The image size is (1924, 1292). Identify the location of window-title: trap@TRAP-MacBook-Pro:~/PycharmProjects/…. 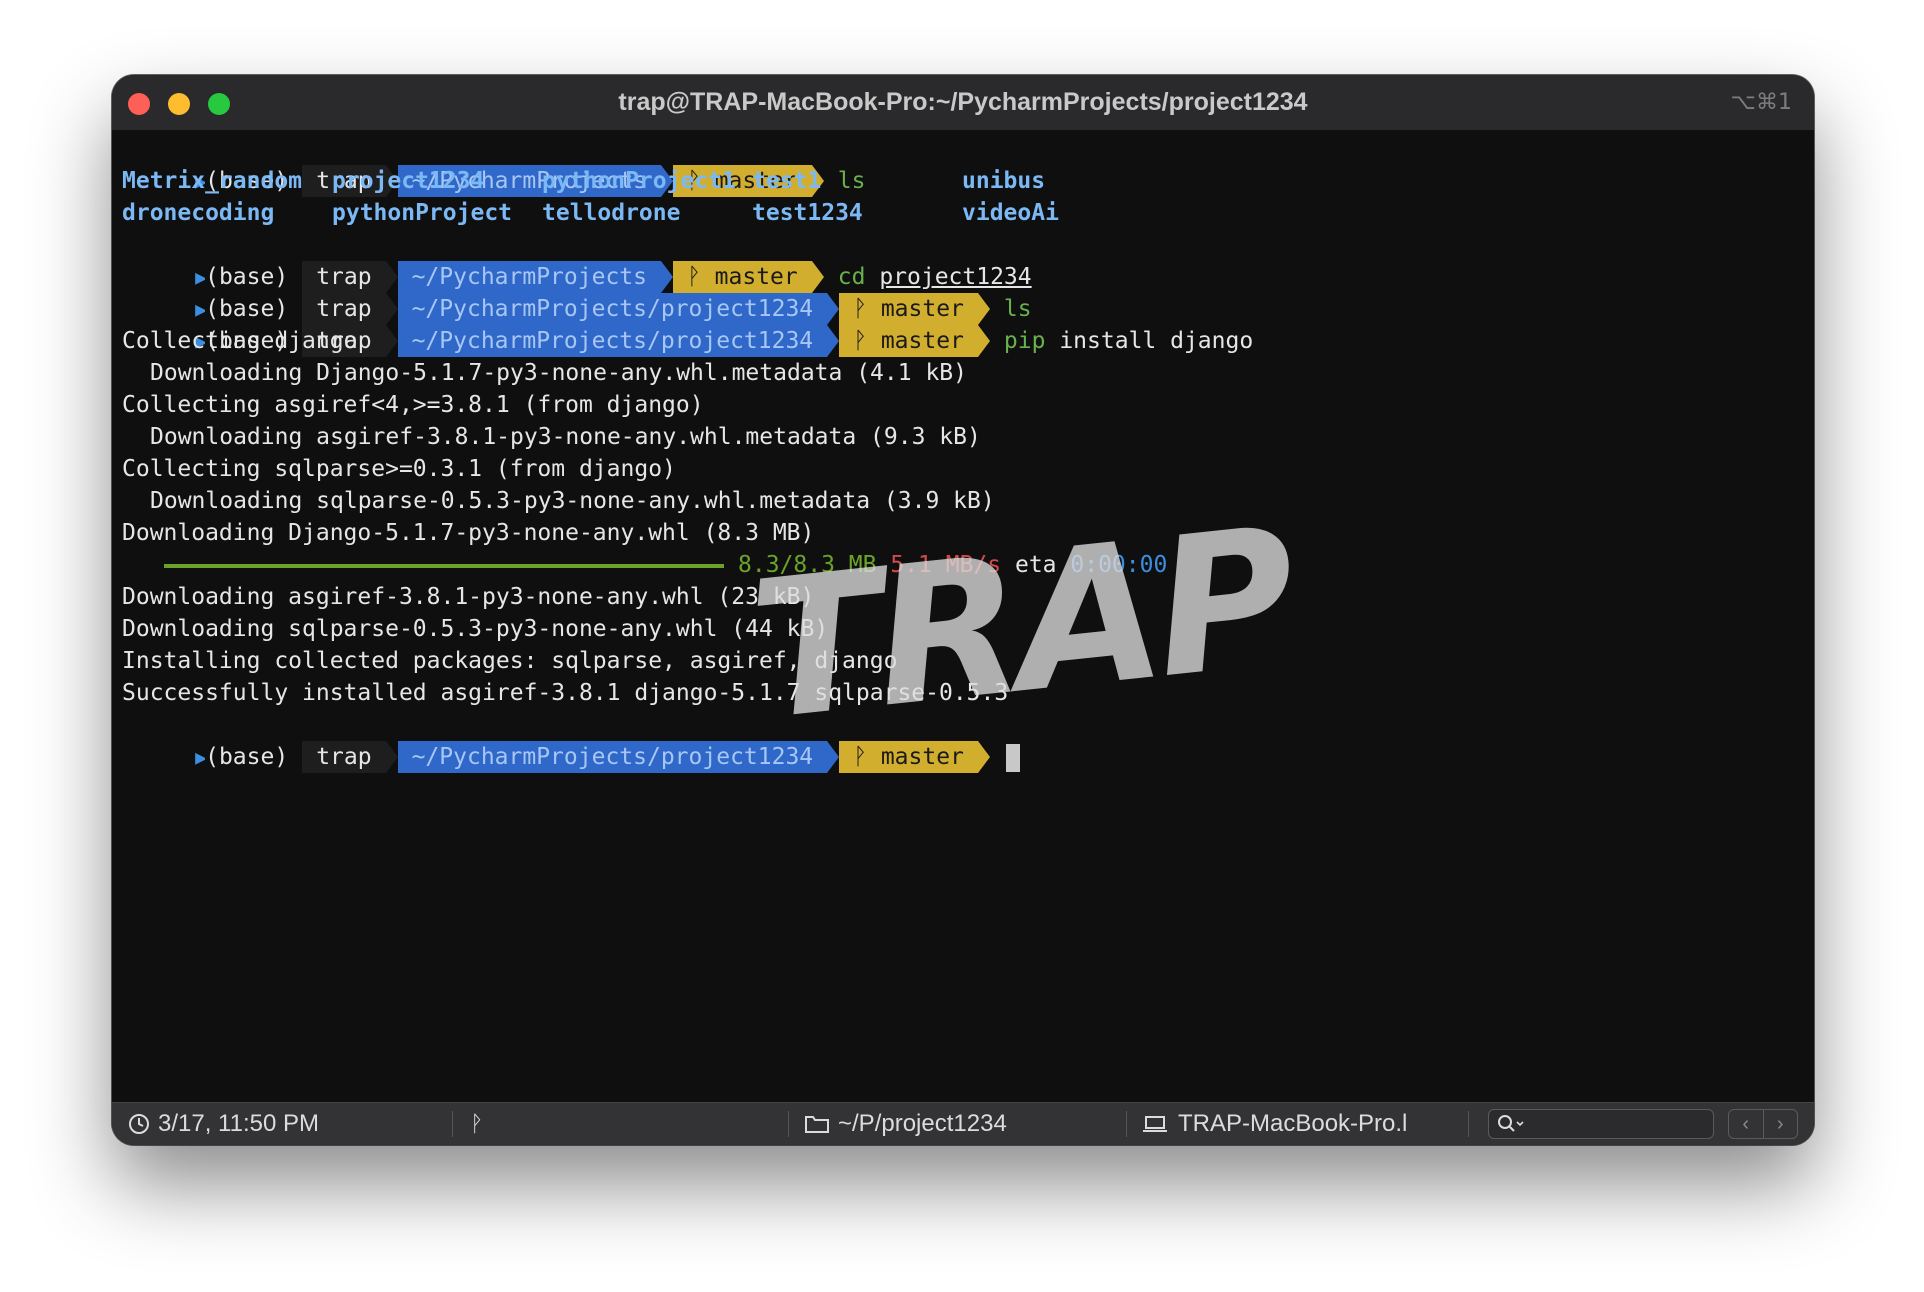
(963, 102).